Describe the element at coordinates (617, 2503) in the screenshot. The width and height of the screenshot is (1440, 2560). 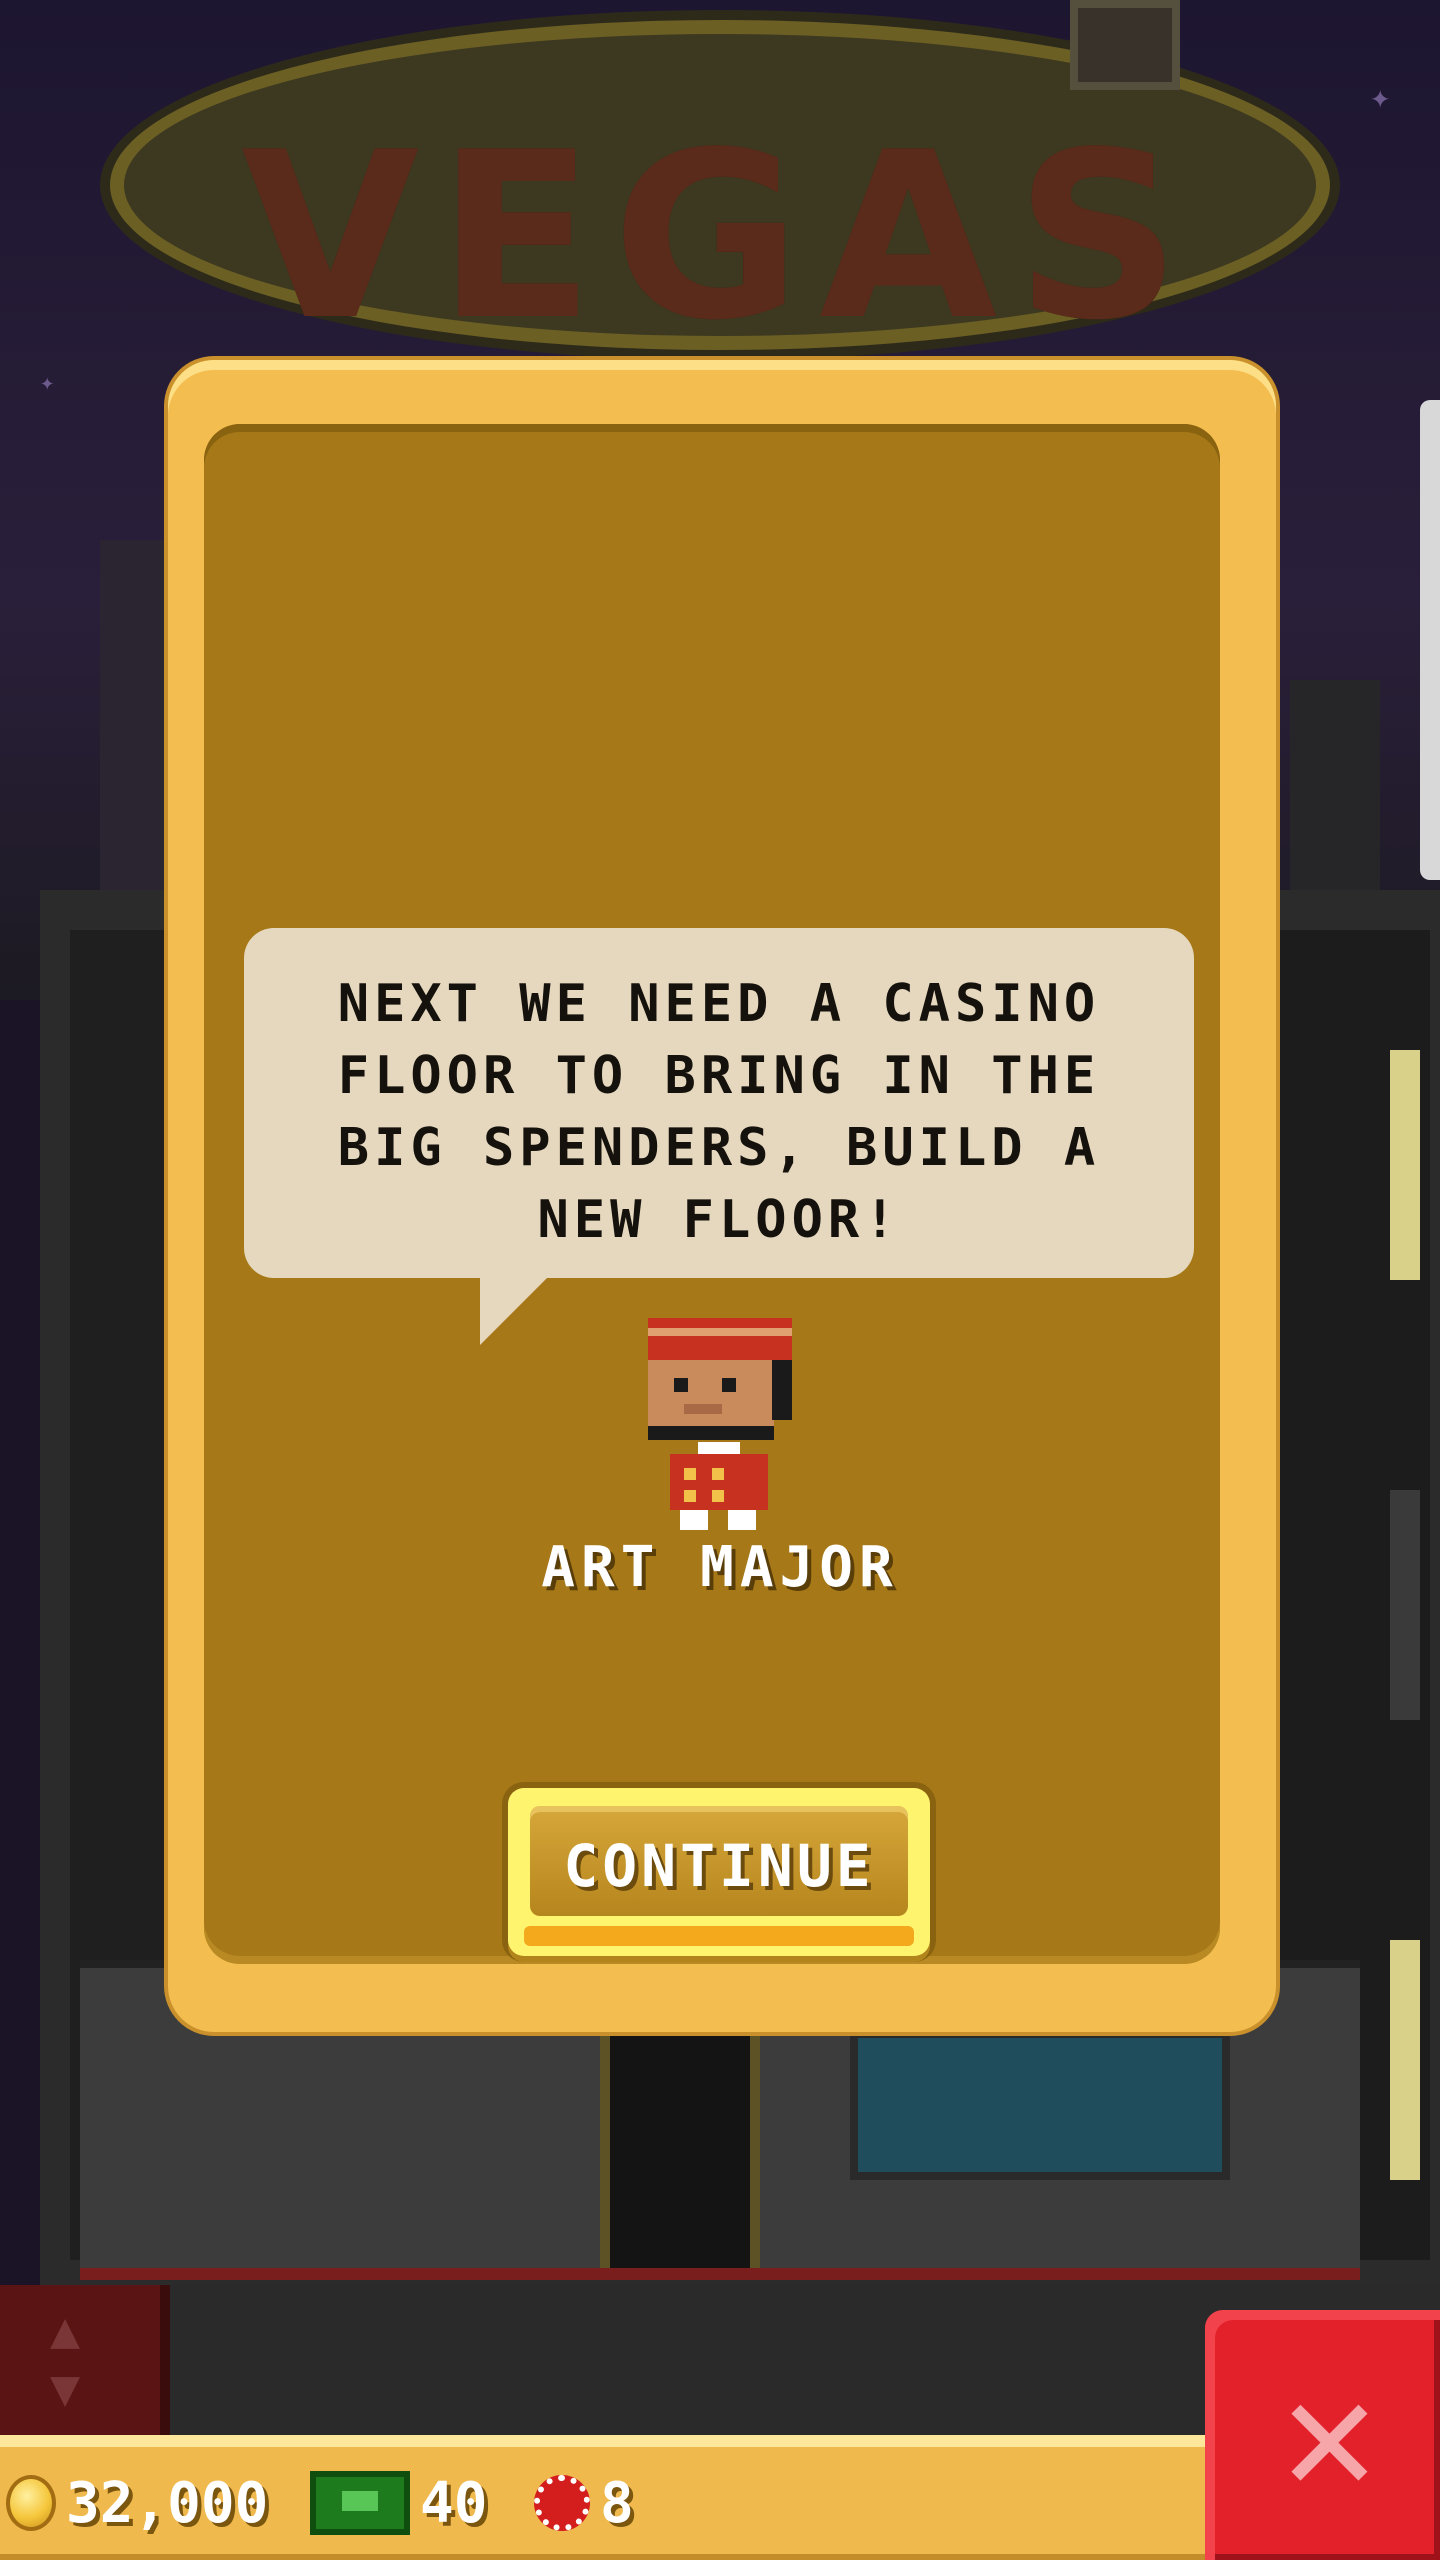
I see `chips-value: 8` at that location.